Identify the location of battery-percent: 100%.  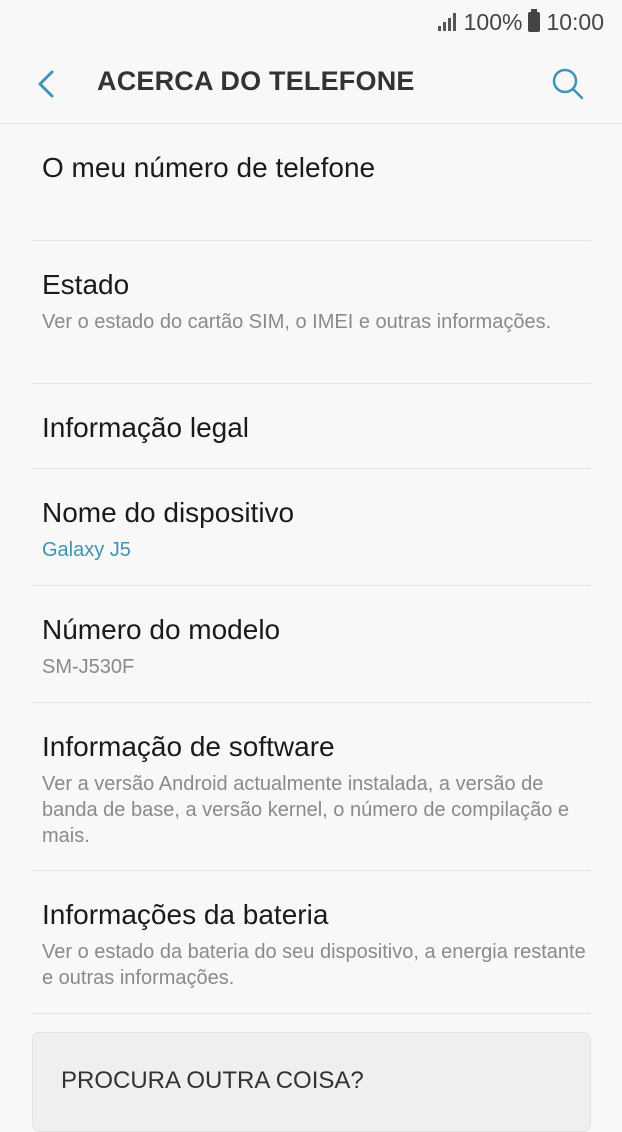
(493, 21).